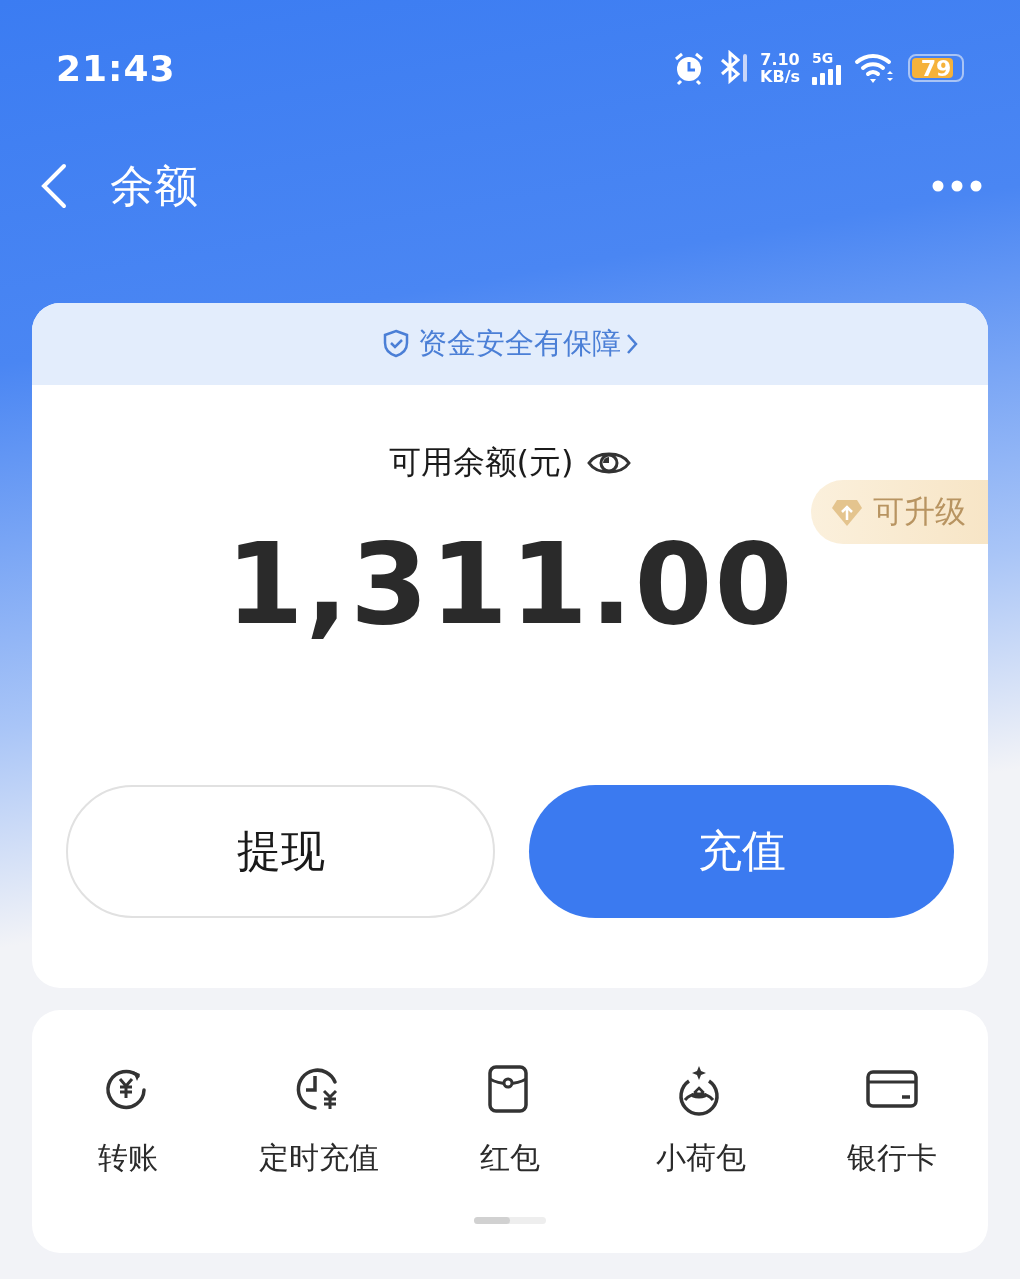  I want to click on signal-icon, so click(827, 75).